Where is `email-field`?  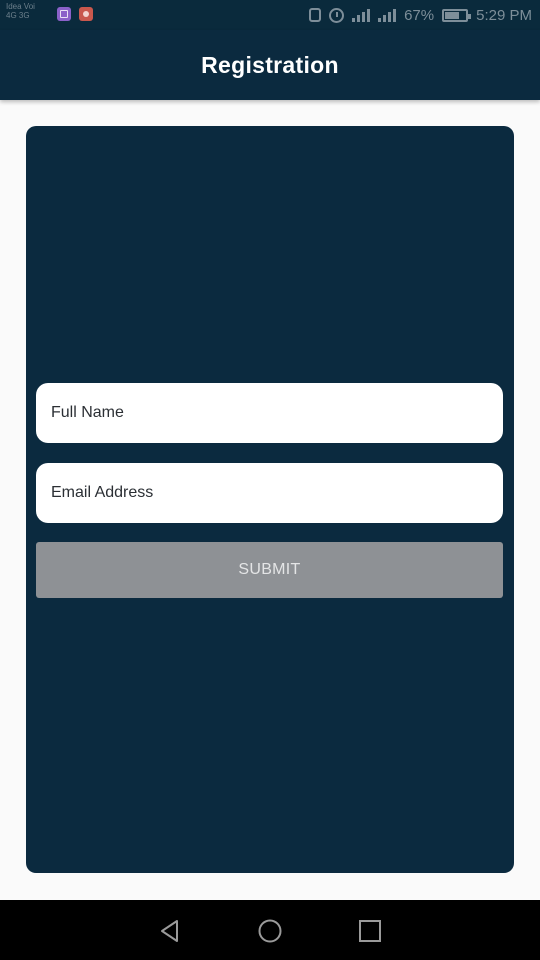
email-field is located at coordinates (269, 493).